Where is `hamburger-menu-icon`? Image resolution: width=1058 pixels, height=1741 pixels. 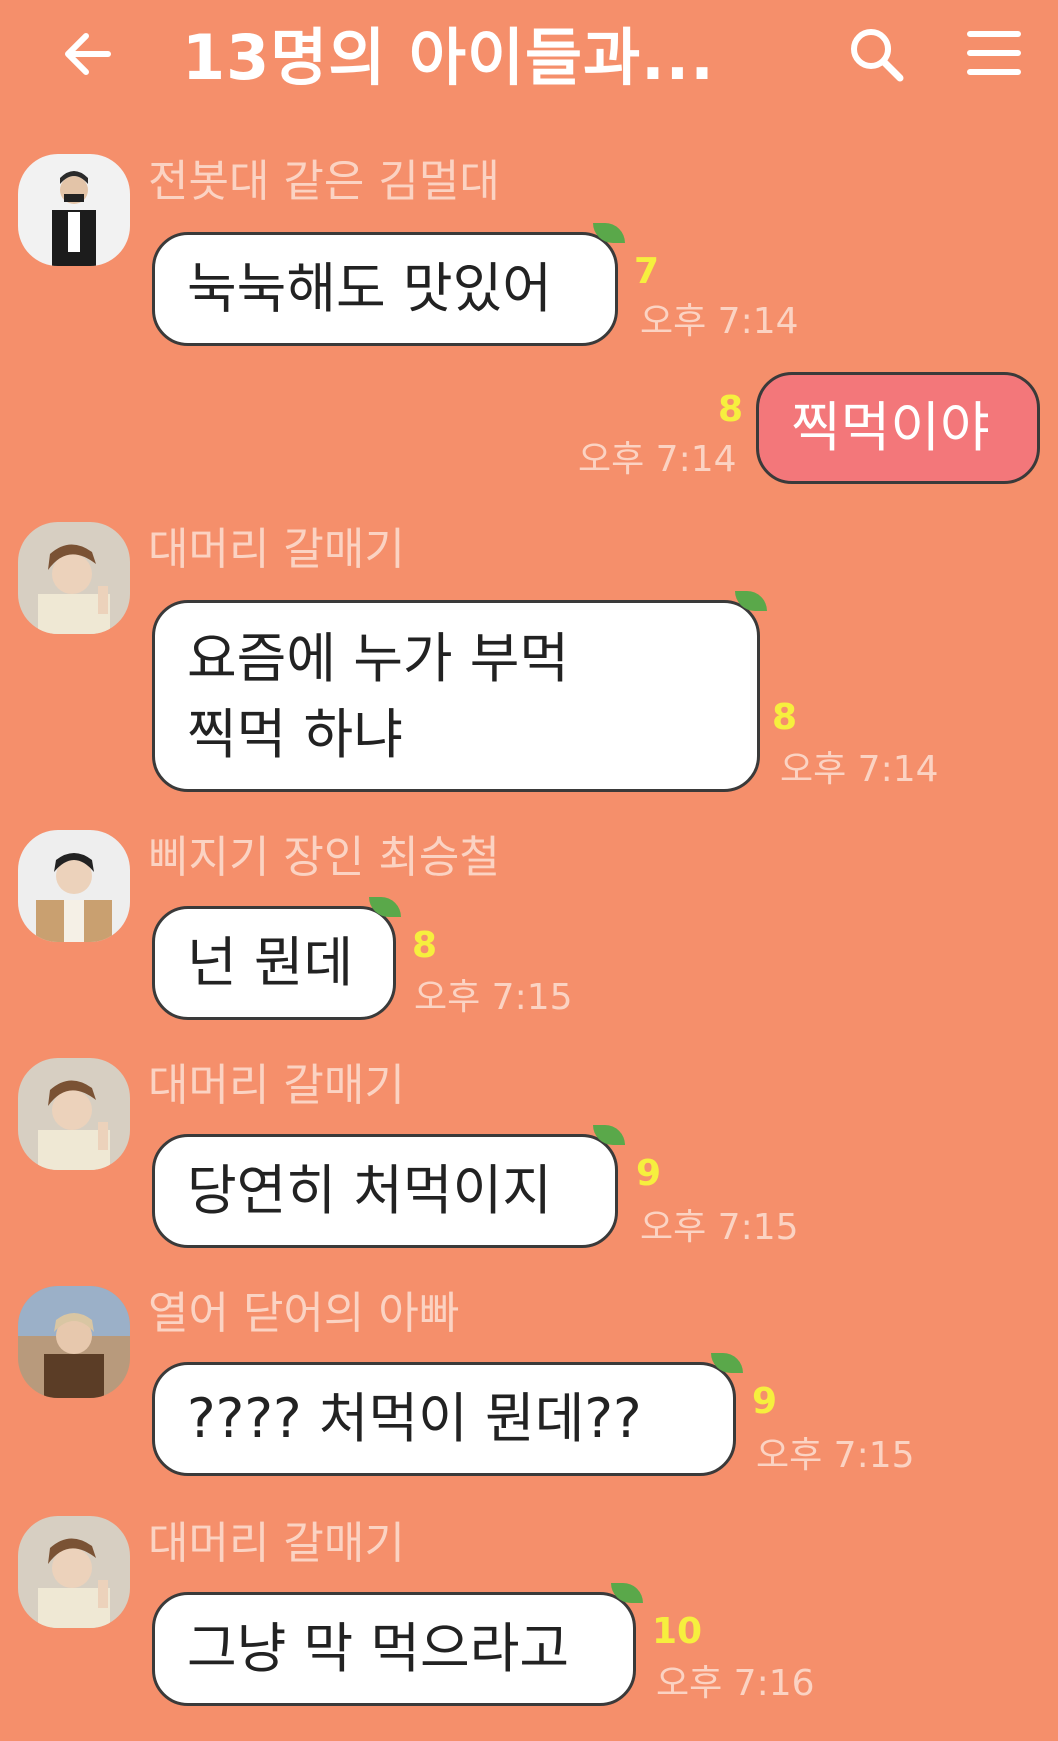
hamburger-menu-icon is located at coordinates (994, 53).